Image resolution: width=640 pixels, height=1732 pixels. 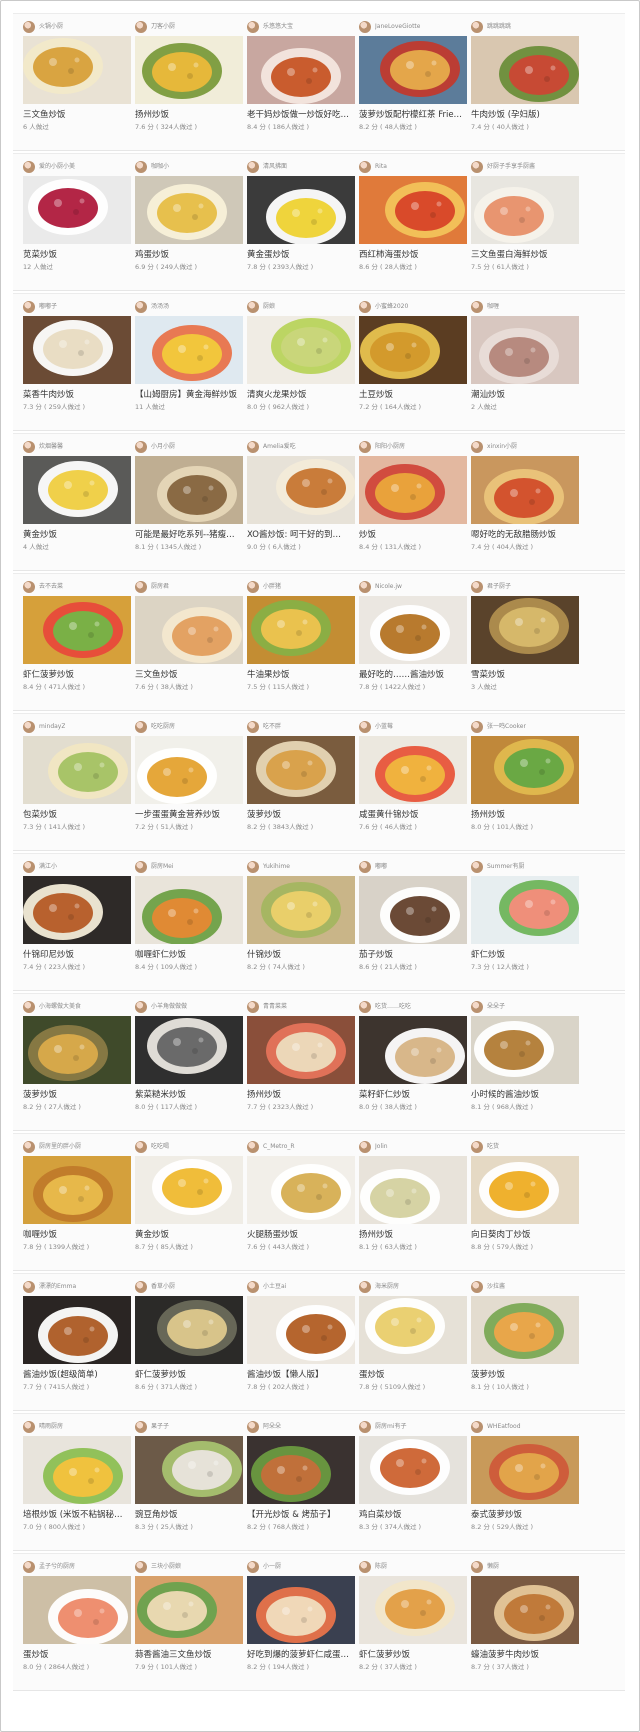 What do you see at coordinates (525, 1341) in the screenshot?
I see `recipe-card: 沙拉酱 菠萝炒饭 8.1 分 ( 10人做过 )` at bounding box center [525, 1341].